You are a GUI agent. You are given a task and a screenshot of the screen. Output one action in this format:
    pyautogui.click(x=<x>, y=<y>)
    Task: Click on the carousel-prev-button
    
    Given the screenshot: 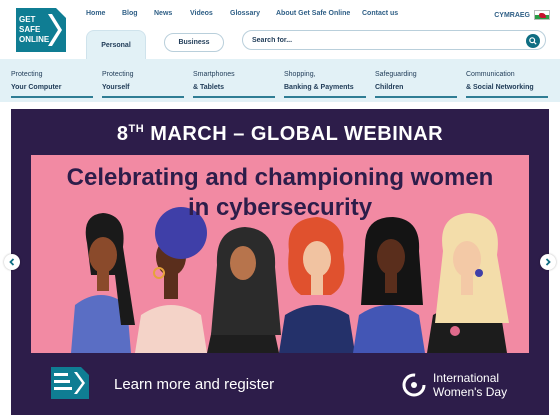 What is the action you would take?
    pyautogui.click(x=12, y=262)
    